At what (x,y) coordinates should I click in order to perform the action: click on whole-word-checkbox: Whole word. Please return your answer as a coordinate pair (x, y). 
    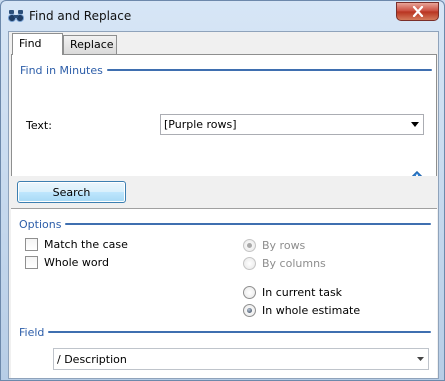
    Looking at the image, I should click on (67, 262).